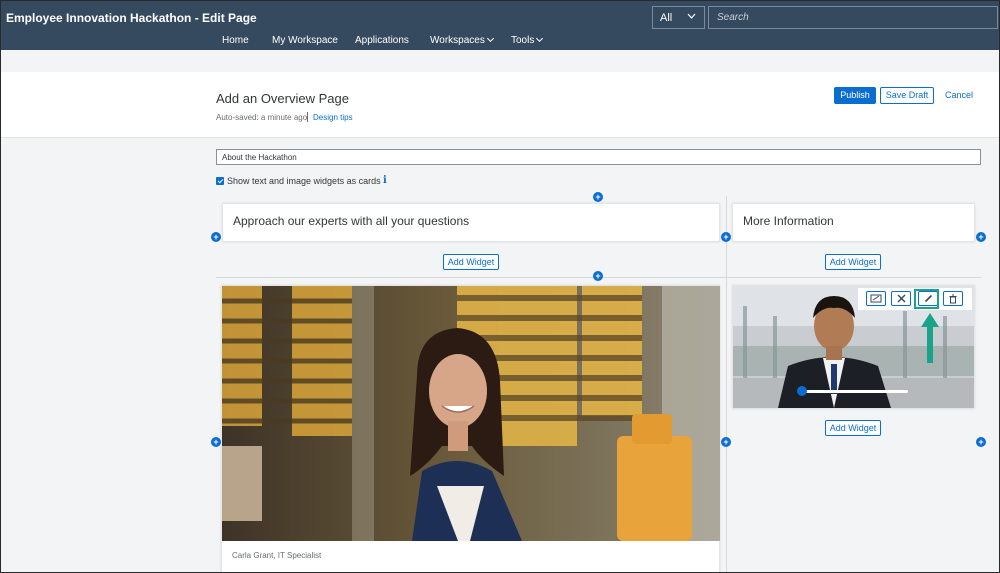 This screenshot has width=1000, height=573. I want to click on cancel-button: Cancel, so click(959, 95).